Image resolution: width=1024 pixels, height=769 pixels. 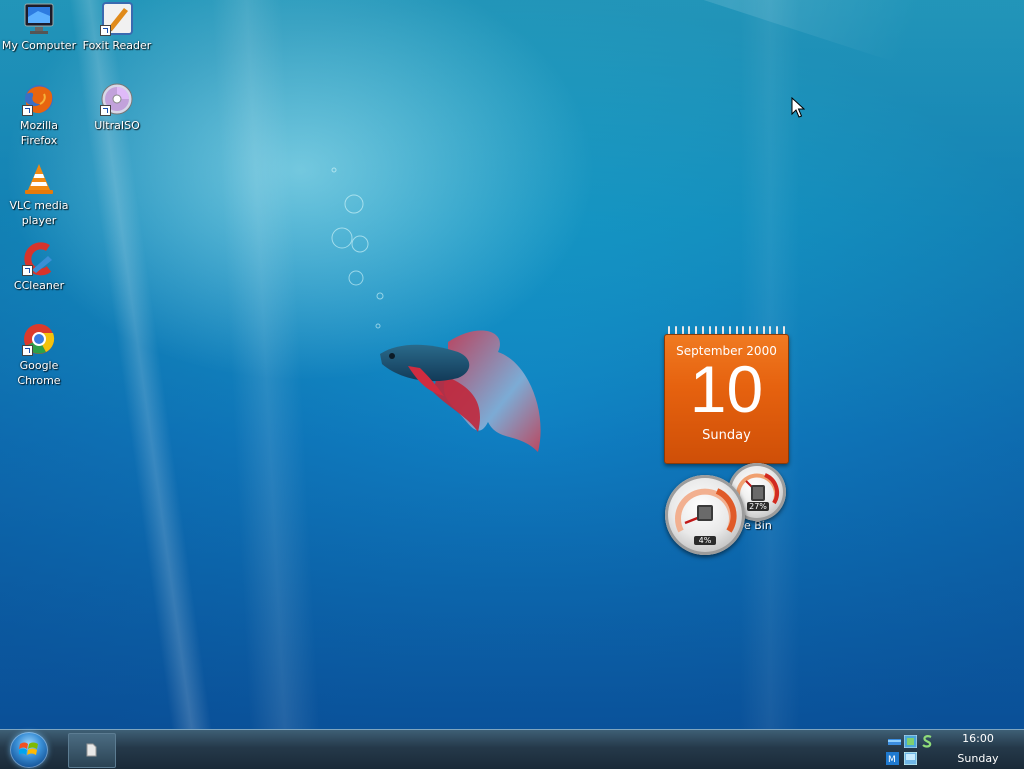 I want to click on ultraiso-disc-icon, so click(x=117, y=99).